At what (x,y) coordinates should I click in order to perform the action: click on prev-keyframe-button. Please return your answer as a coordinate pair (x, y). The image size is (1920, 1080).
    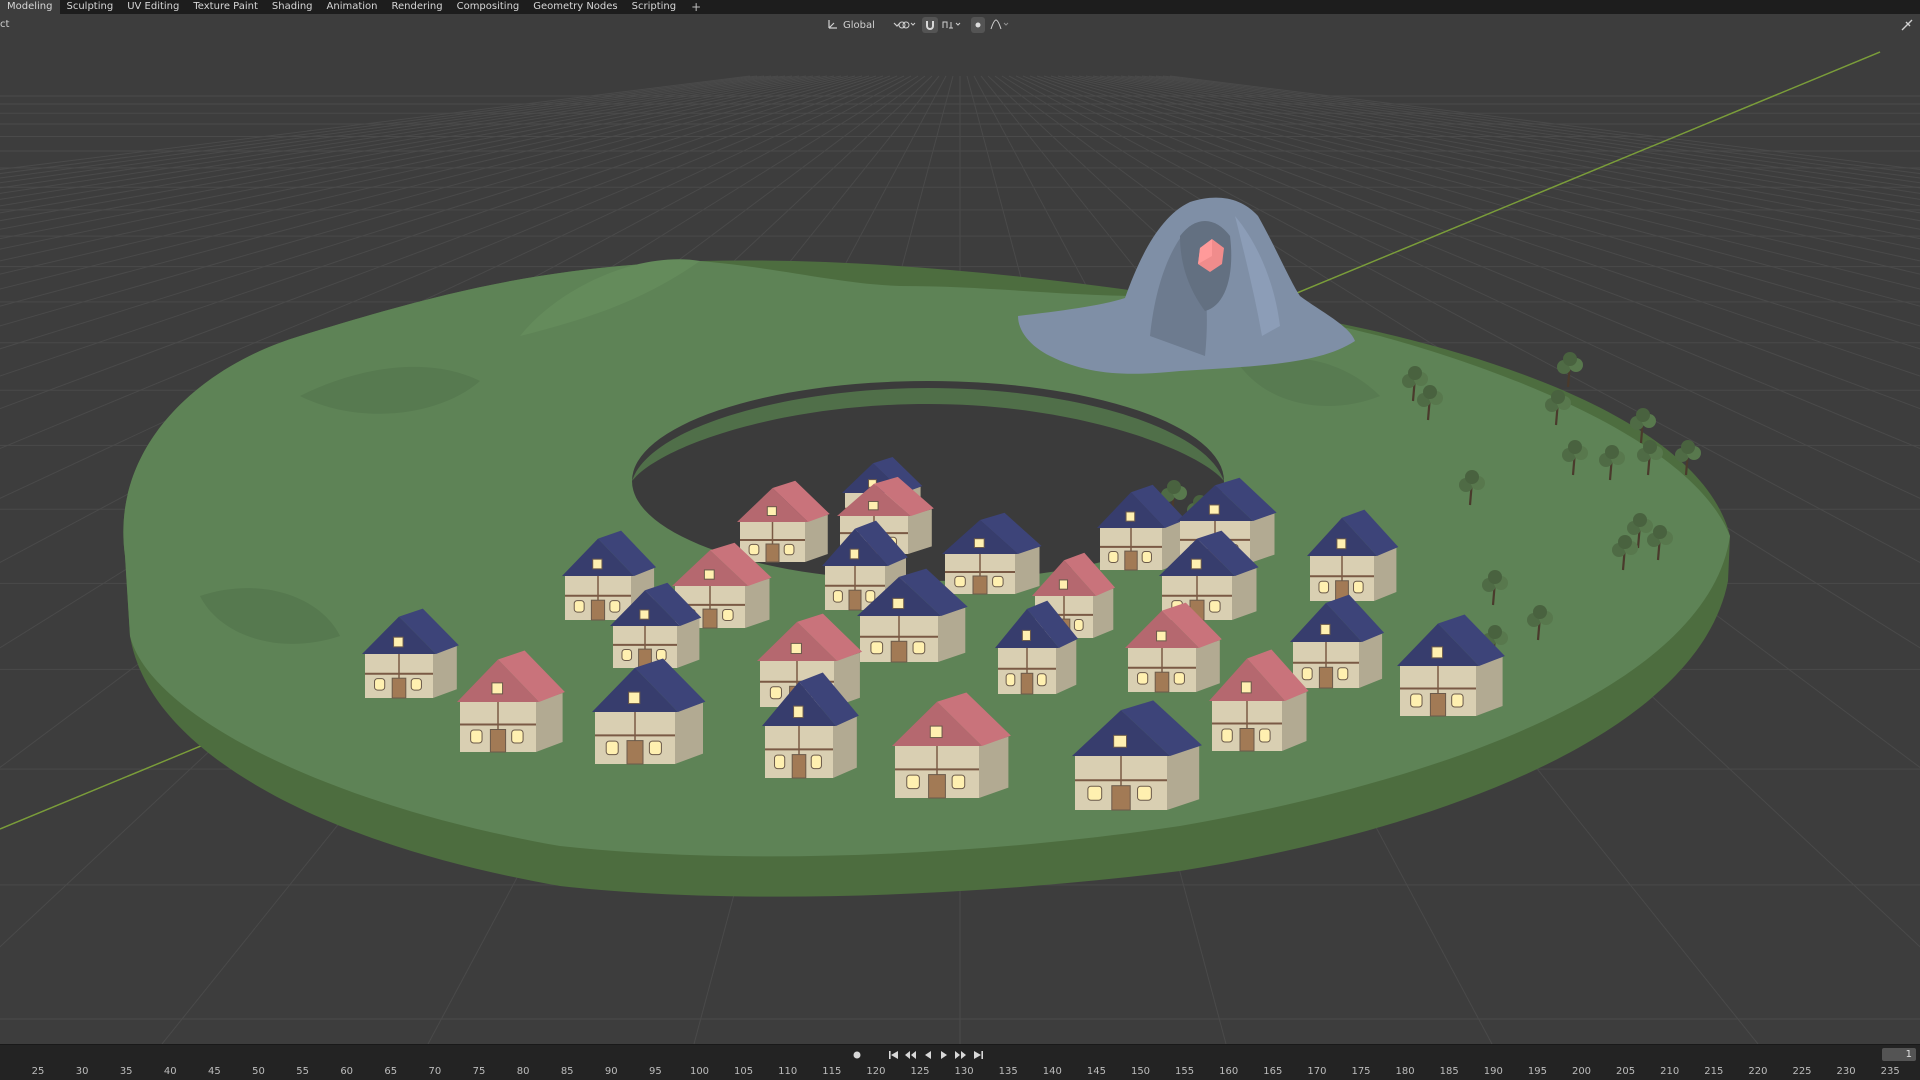
    Looking at the image, I should click on (910, 1054).